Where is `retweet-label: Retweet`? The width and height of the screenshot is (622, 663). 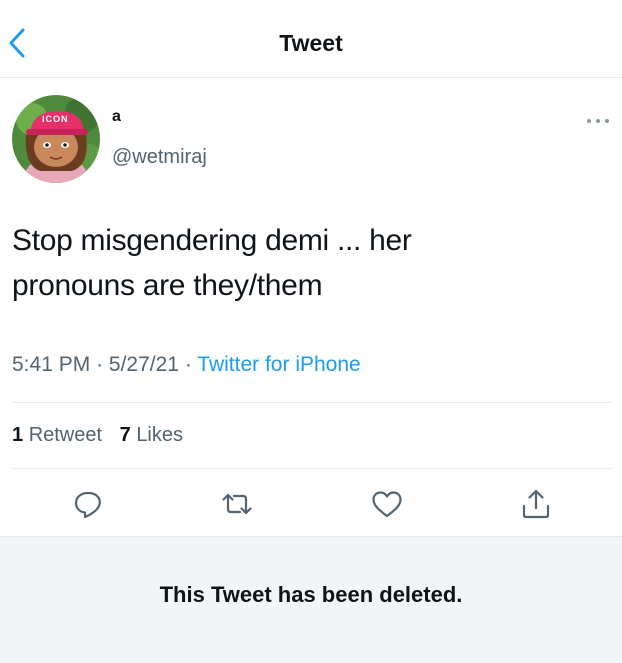 retweet-label: Retweet is located at coordinates (65, 435).